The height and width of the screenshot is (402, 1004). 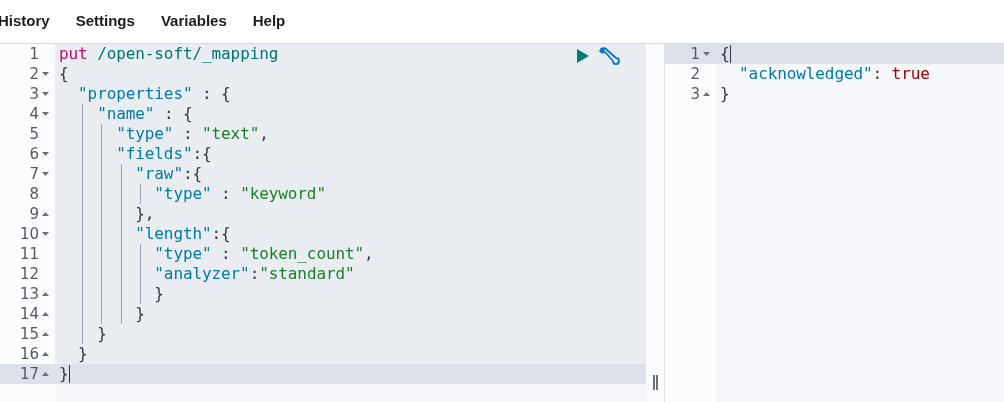 What do you see at coordinates (34, 214) in the screenshot?
I see `line-number: 9` at bounding box center [34, 214].